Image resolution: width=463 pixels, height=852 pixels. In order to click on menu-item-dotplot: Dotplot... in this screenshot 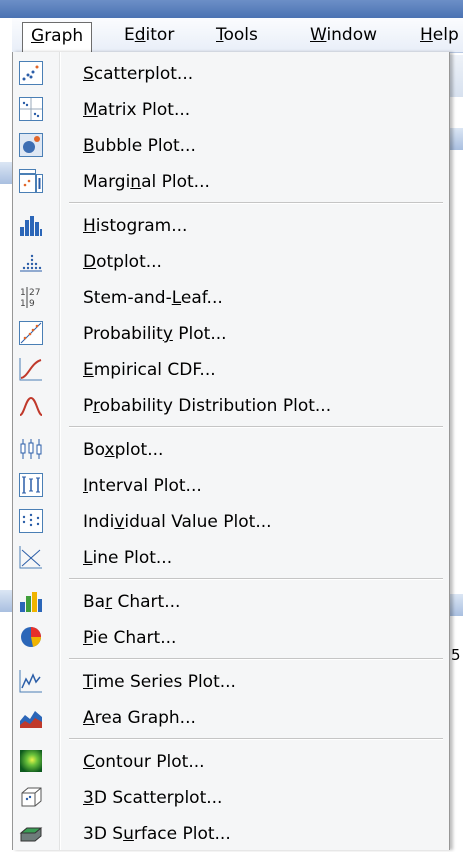, I will do `click(231, 262)`.